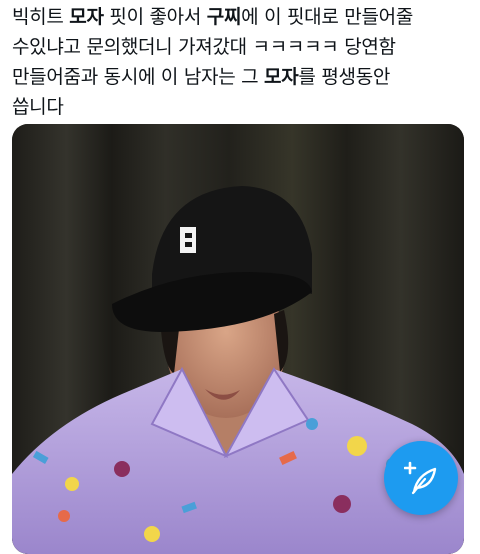 This screenshot has height=554, width=480. What do you see at coordinates (86, 17) in the screenshot?
I see `hat-emphasis: 모자` at bounding box center [86, 17].